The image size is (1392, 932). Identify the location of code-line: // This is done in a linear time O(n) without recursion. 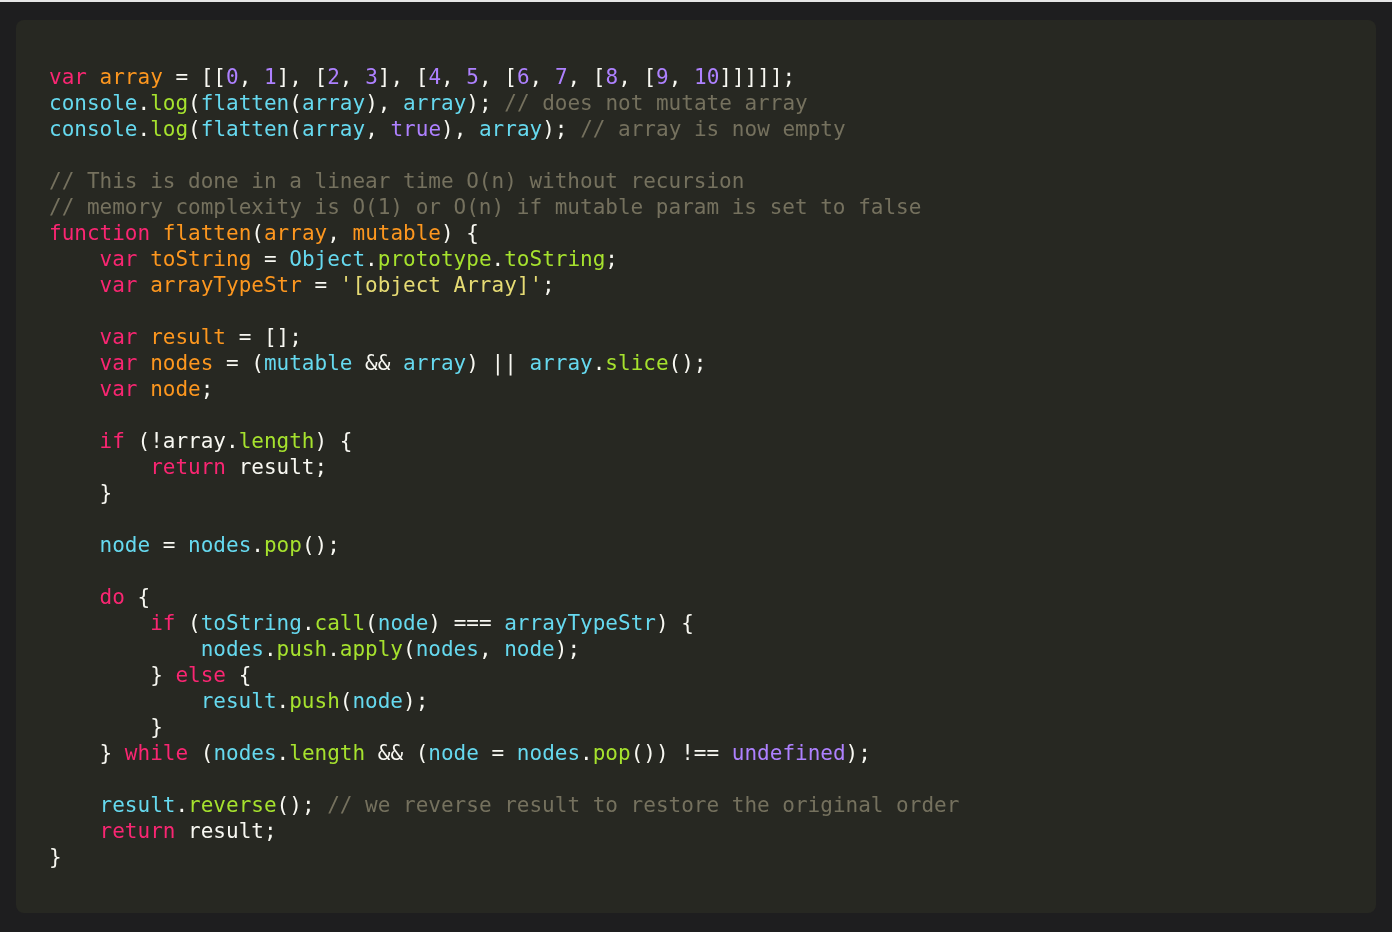
(397, 181).